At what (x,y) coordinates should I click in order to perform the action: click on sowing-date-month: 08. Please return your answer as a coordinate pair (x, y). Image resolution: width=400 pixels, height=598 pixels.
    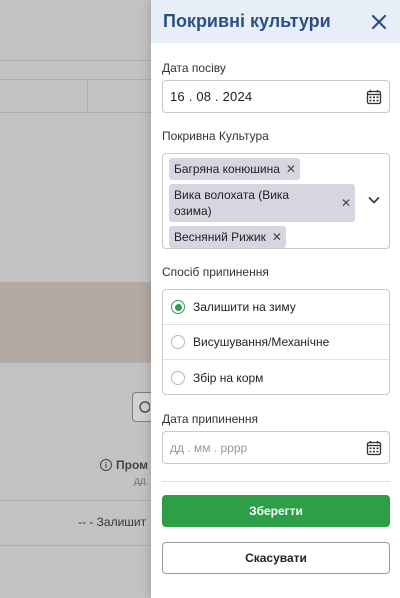
    Looking at the image, I should click on (203, 96).